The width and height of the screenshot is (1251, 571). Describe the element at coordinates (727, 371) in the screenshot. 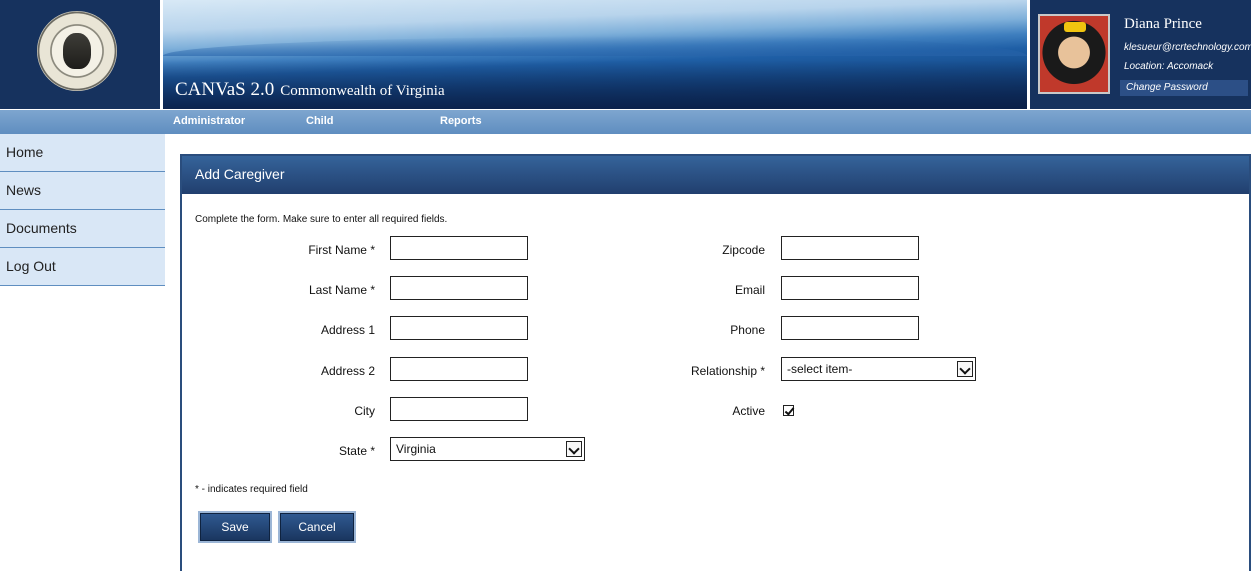

I see `relationship-label: Relationship *` at that location.